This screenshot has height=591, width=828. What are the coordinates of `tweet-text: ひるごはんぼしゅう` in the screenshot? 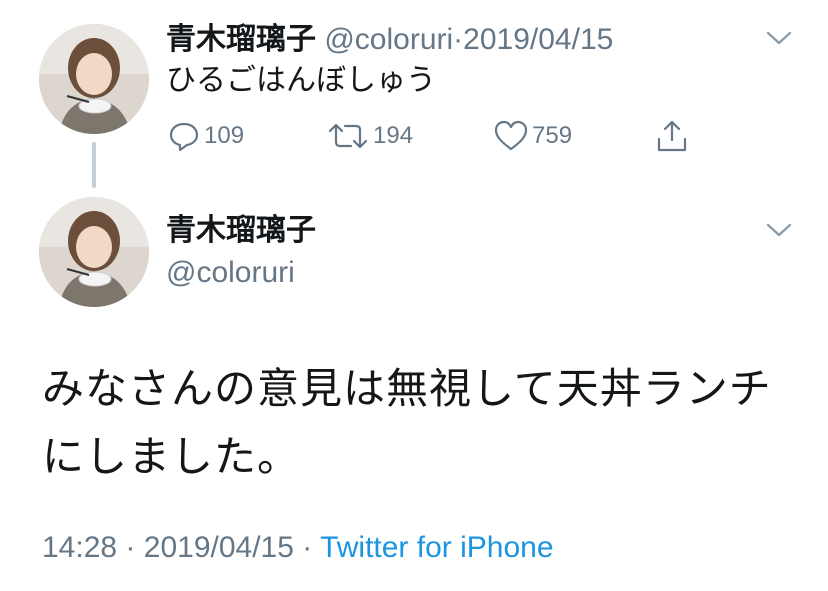 It's located at (301, 80).